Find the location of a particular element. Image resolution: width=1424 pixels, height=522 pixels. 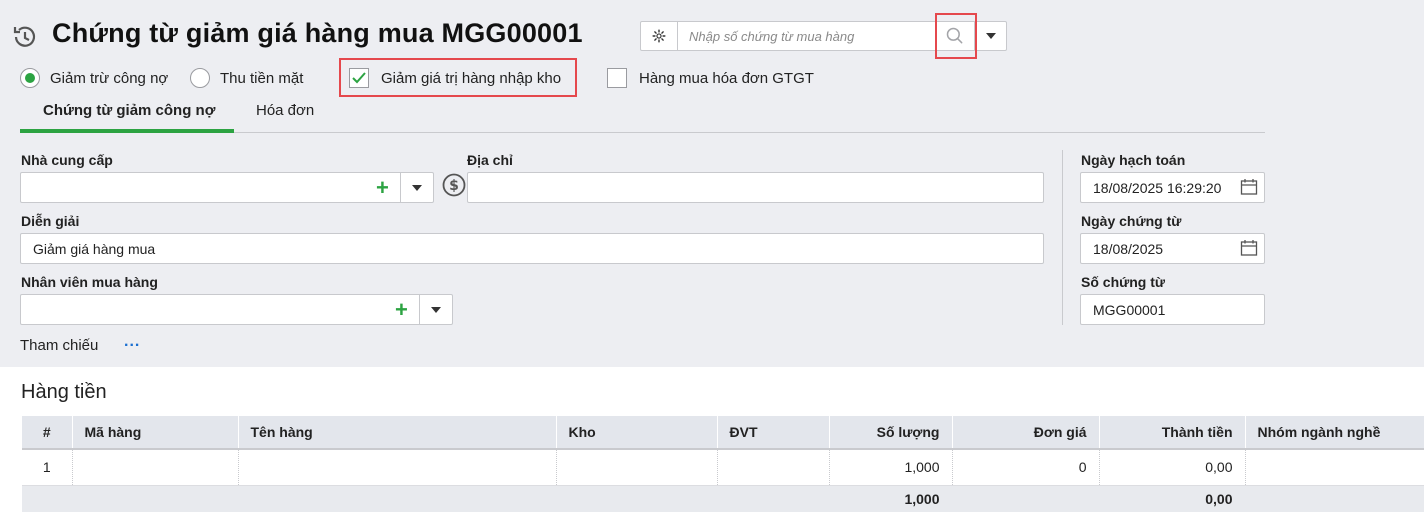

radio-selected-indicator is located at coordinates (30, 78).